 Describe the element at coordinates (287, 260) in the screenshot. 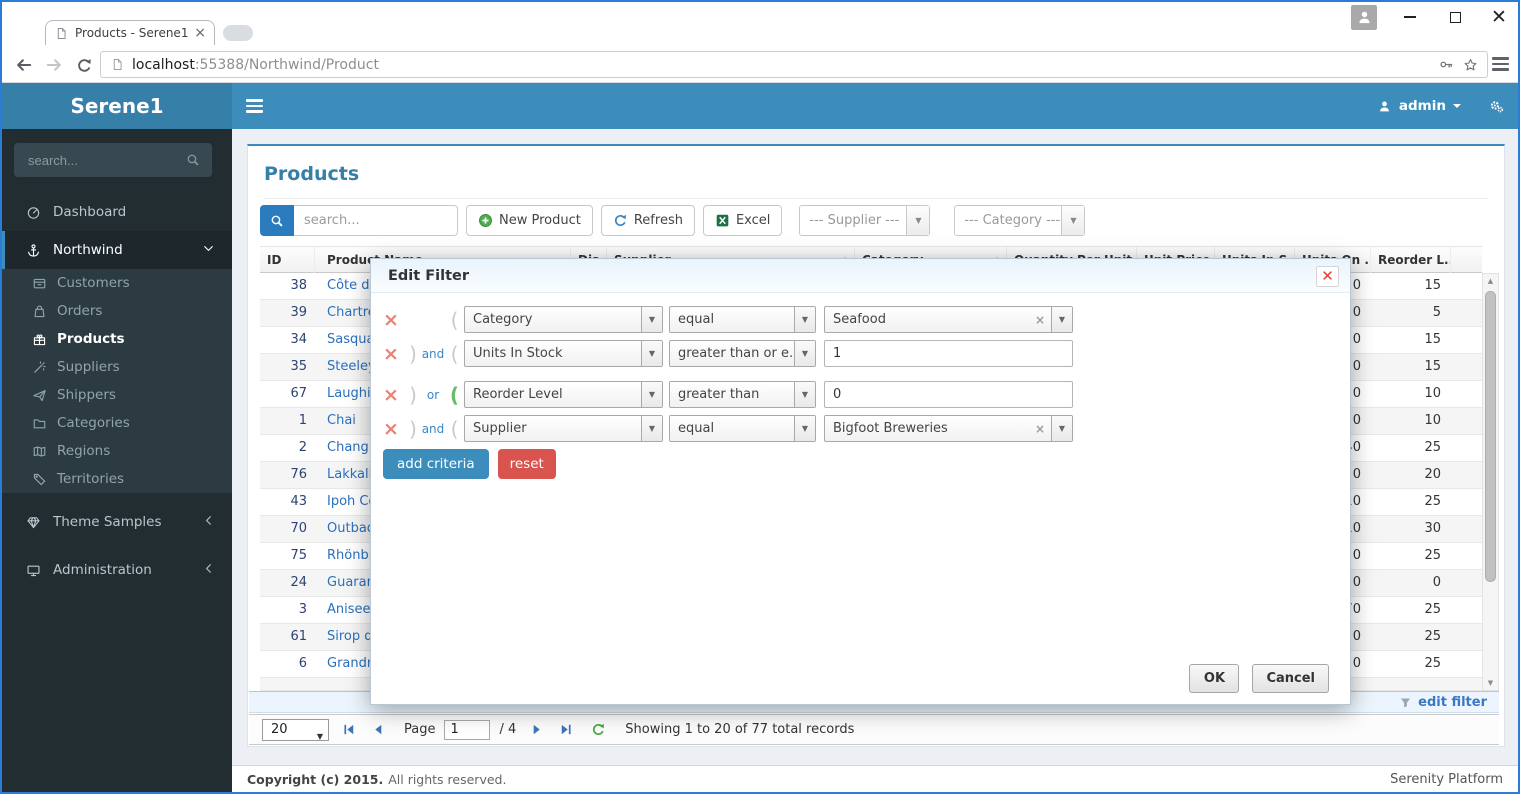

I see `column-header-id: ID` at that location.